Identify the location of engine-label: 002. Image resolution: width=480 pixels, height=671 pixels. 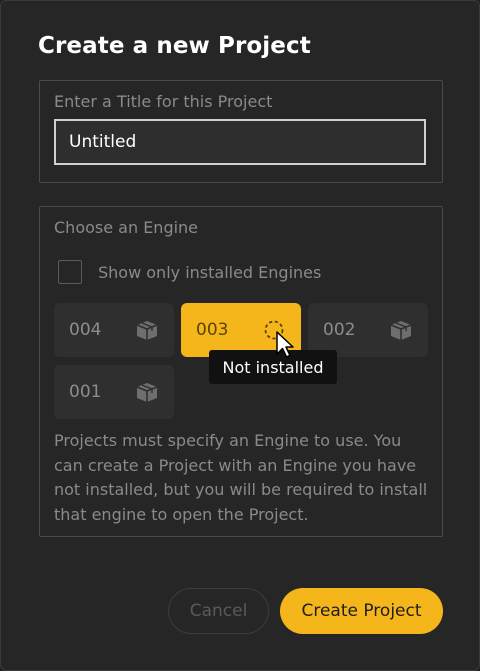
(339, 330).